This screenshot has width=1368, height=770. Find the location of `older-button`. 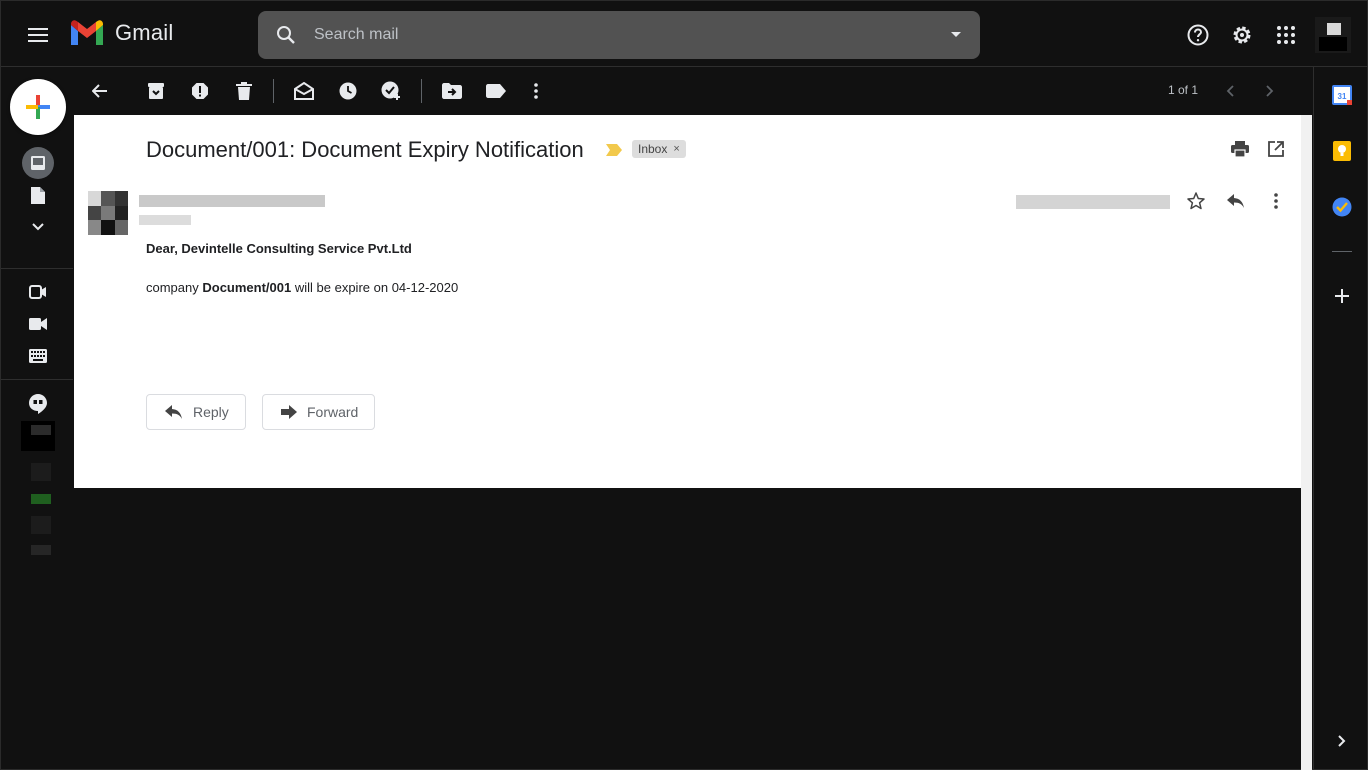

older-button is located at coordinates (1270, 91).